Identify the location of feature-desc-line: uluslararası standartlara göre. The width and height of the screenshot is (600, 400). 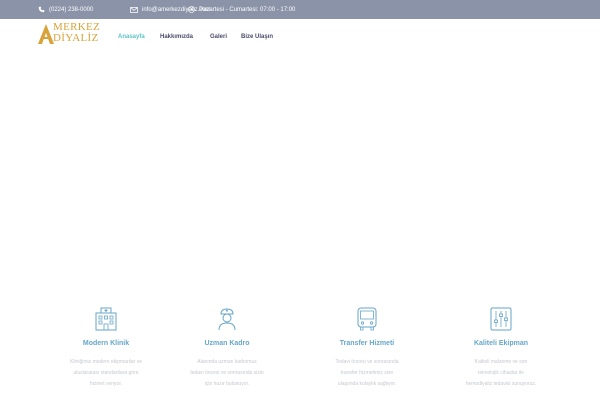
(106, 373).